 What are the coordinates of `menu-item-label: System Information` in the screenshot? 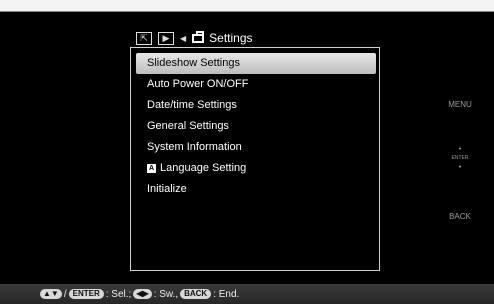 It's located at (194, 147).